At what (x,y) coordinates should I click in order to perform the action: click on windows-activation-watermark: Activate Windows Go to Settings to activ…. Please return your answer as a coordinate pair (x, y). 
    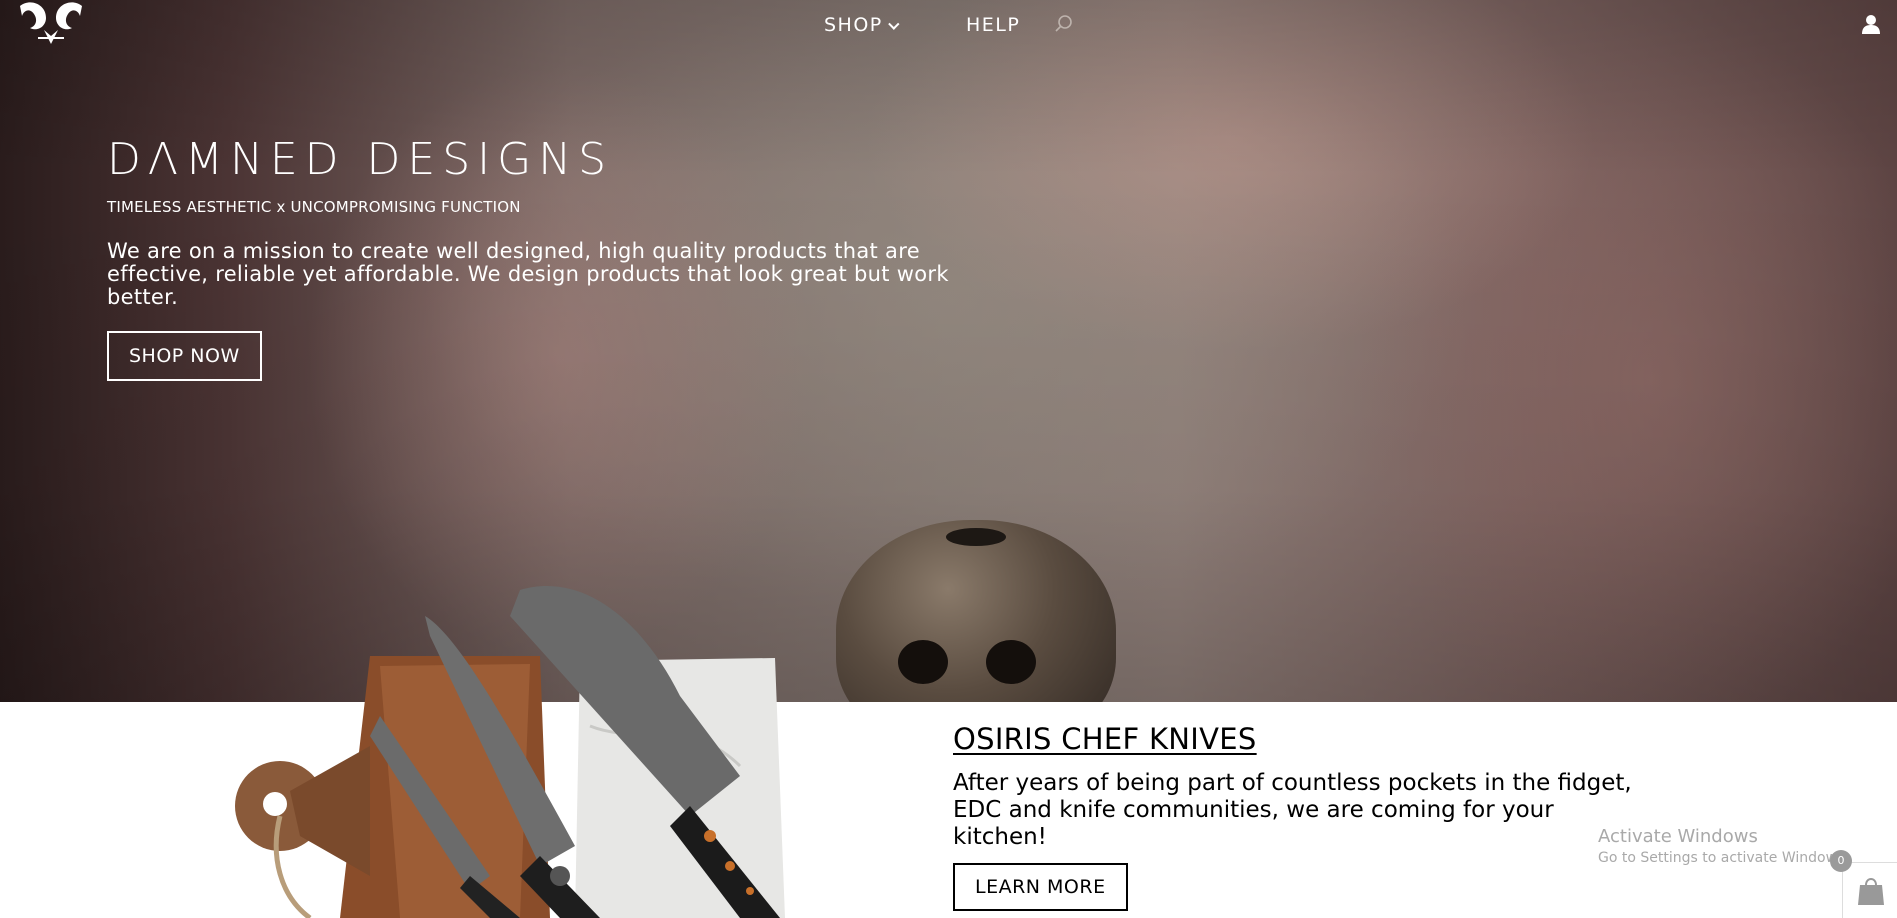
    Looking at the image, I should click on (1723, 846).